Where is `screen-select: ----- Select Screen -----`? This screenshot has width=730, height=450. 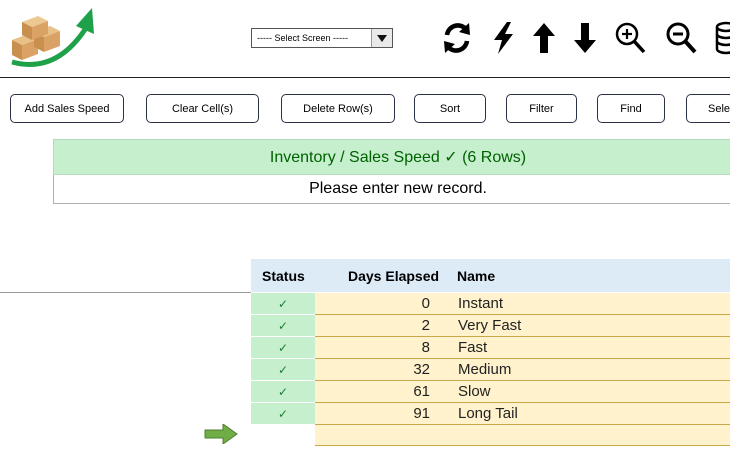 screen-select: ----- Select Screen ----- is located at coordinates (322, 38).